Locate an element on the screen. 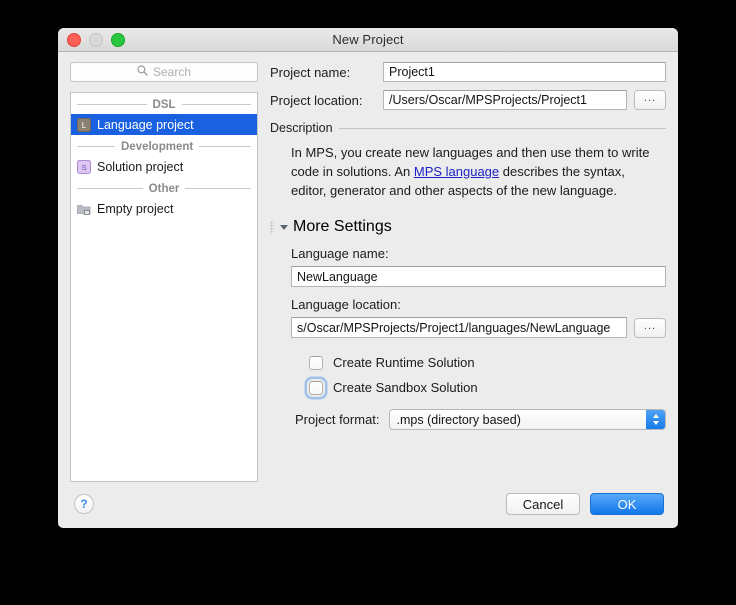 This screenshot has width=736, height=605. search-placeholder: Search is located at coordinates (172, 72).